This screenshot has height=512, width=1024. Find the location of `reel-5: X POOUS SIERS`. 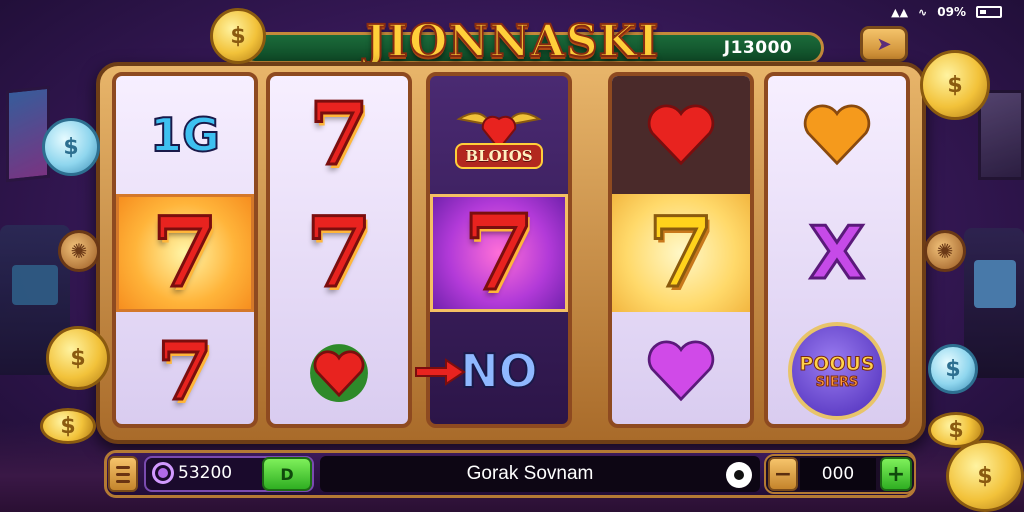

reel-5: X POOUS SIERS is located at coordinates (837, 250).